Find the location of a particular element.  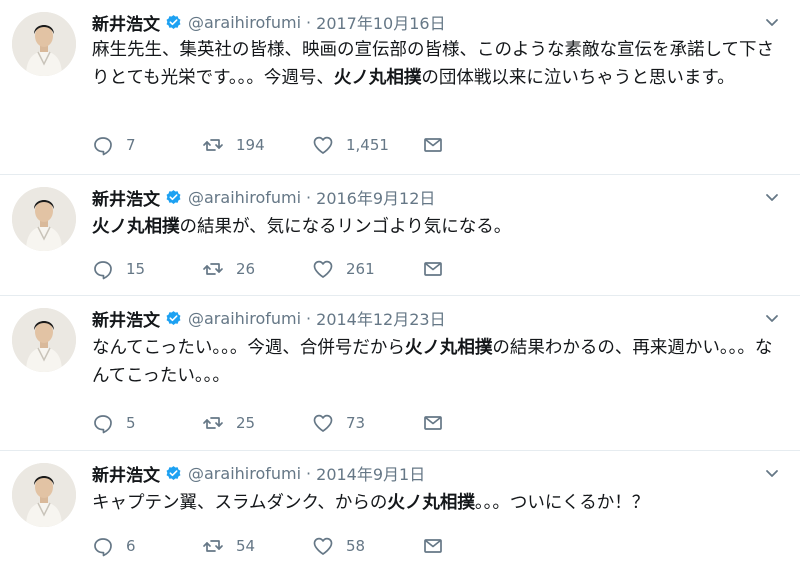

tweet-header: 新井浩文 @araihirofumi · 2016年9月12日 is located at coordinates (263, 197).